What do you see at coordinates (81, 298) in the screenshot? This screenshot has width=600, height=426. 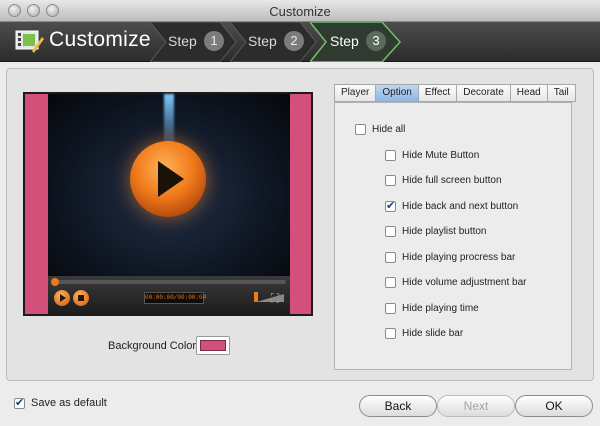 I see `stop-icon` at bounding box center [81, 298].